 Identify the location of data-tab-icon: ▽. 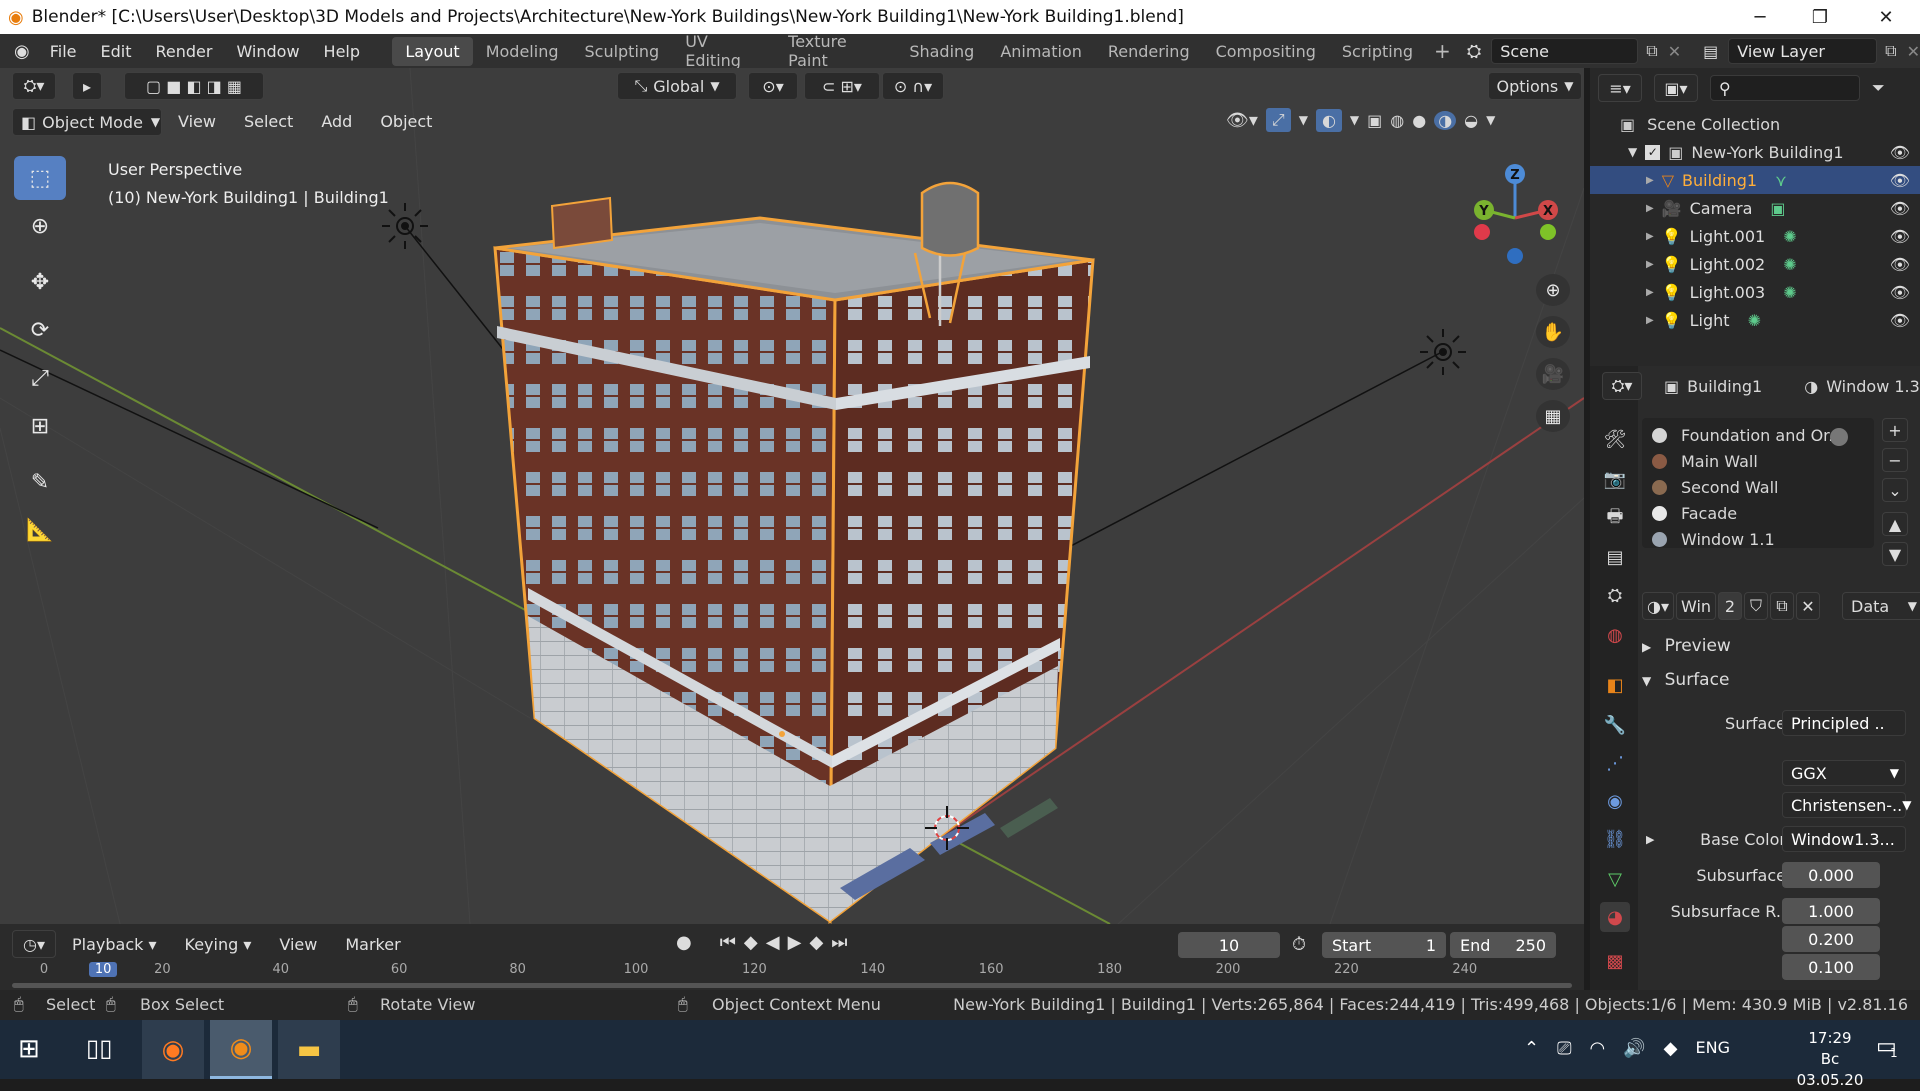
(1615, 879).